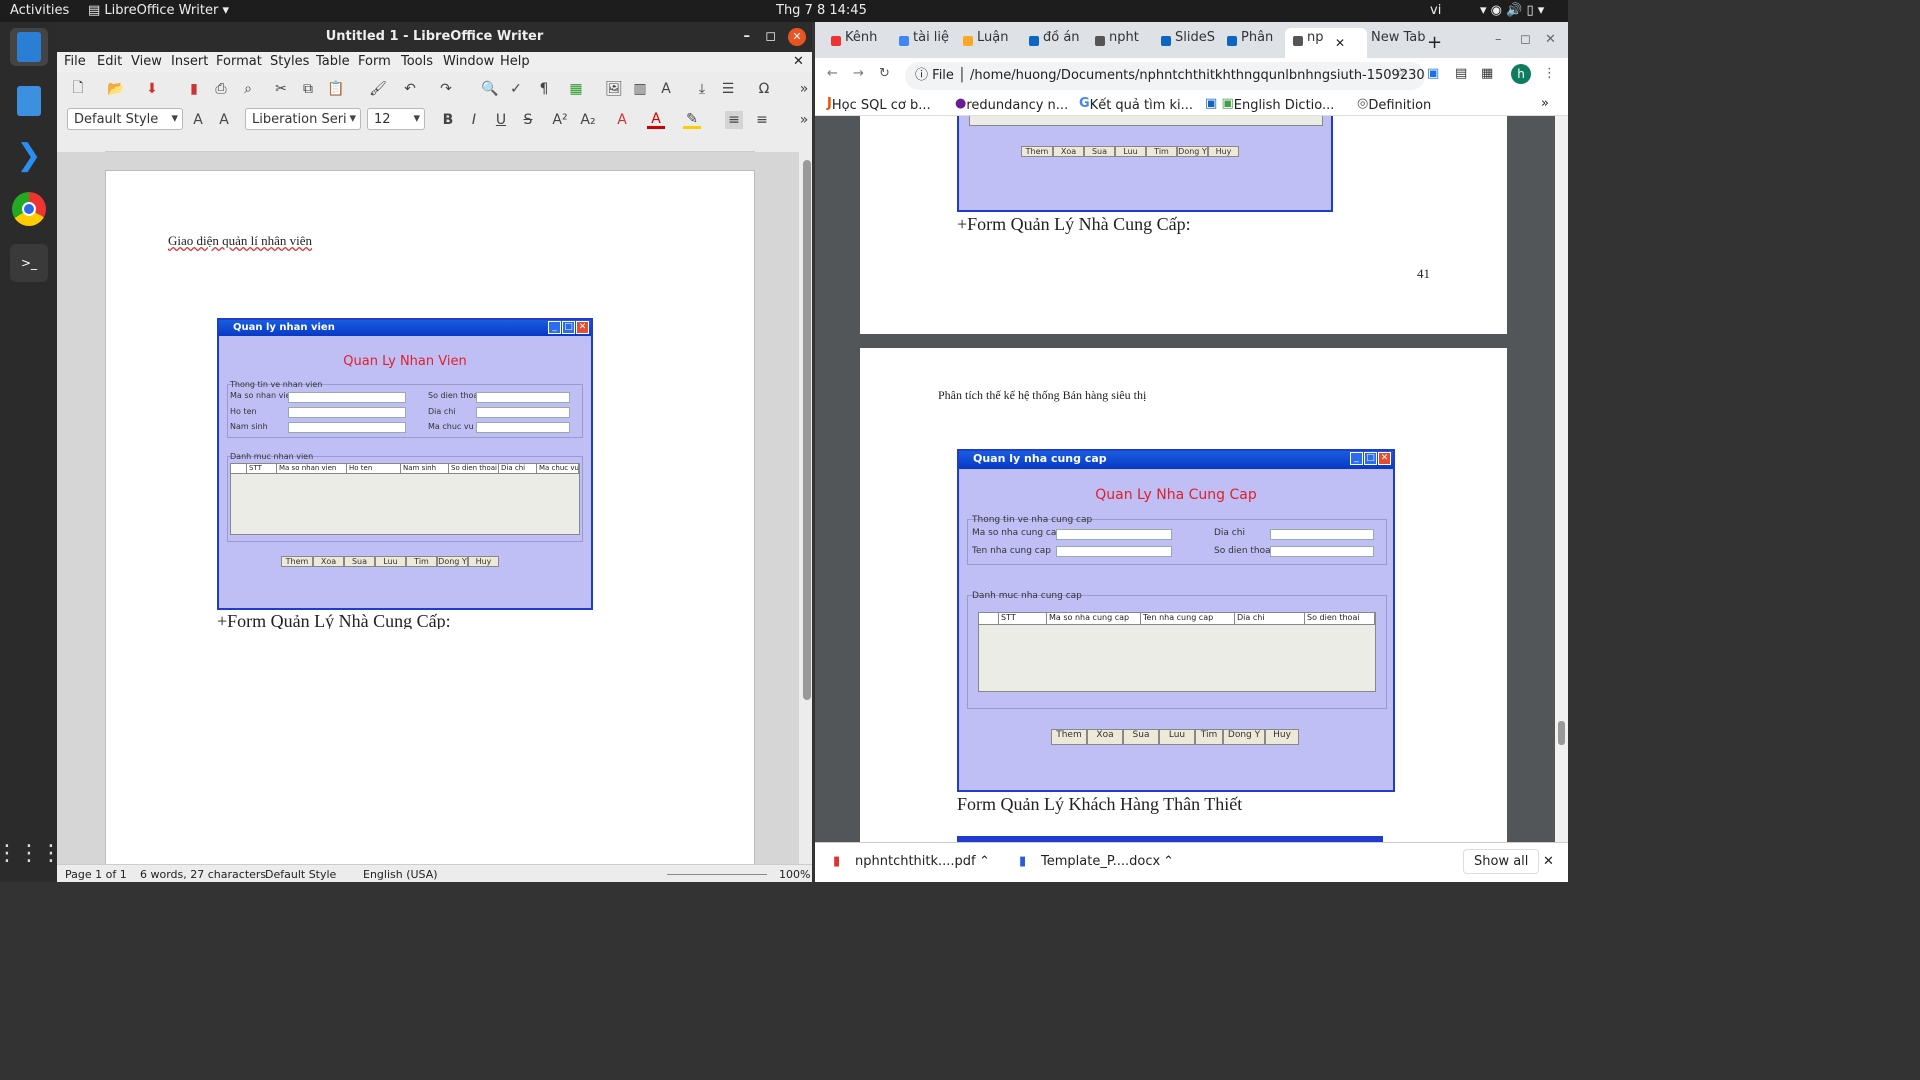 The image size is (1920, 1080). What do you see at coordinates (75, 61) in the screenshot?
I see `menu-file: File` at bounding box center [75, 61].